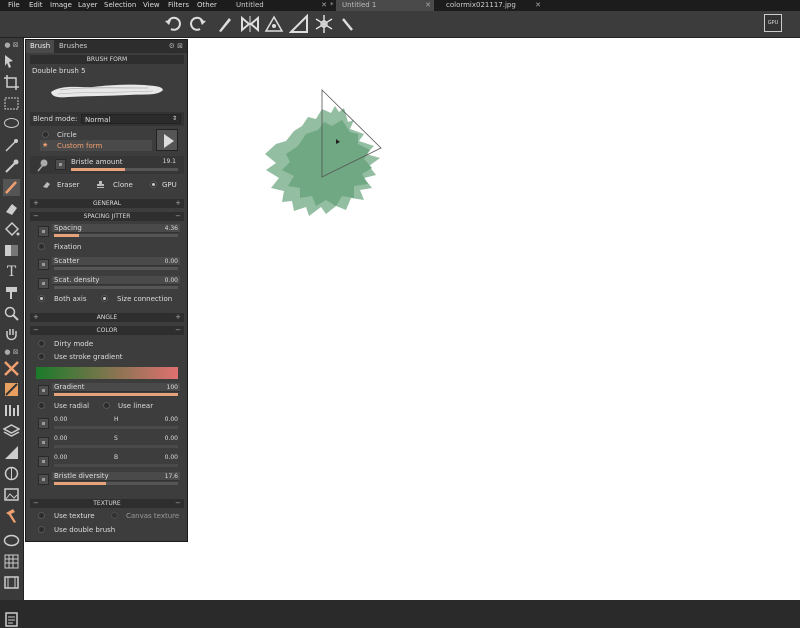 This screenshot has height=628, width=800. Describe the element at coordinates (107, 503) in the screenshot. I see `section-texture: − TEXTURE −` at that location.